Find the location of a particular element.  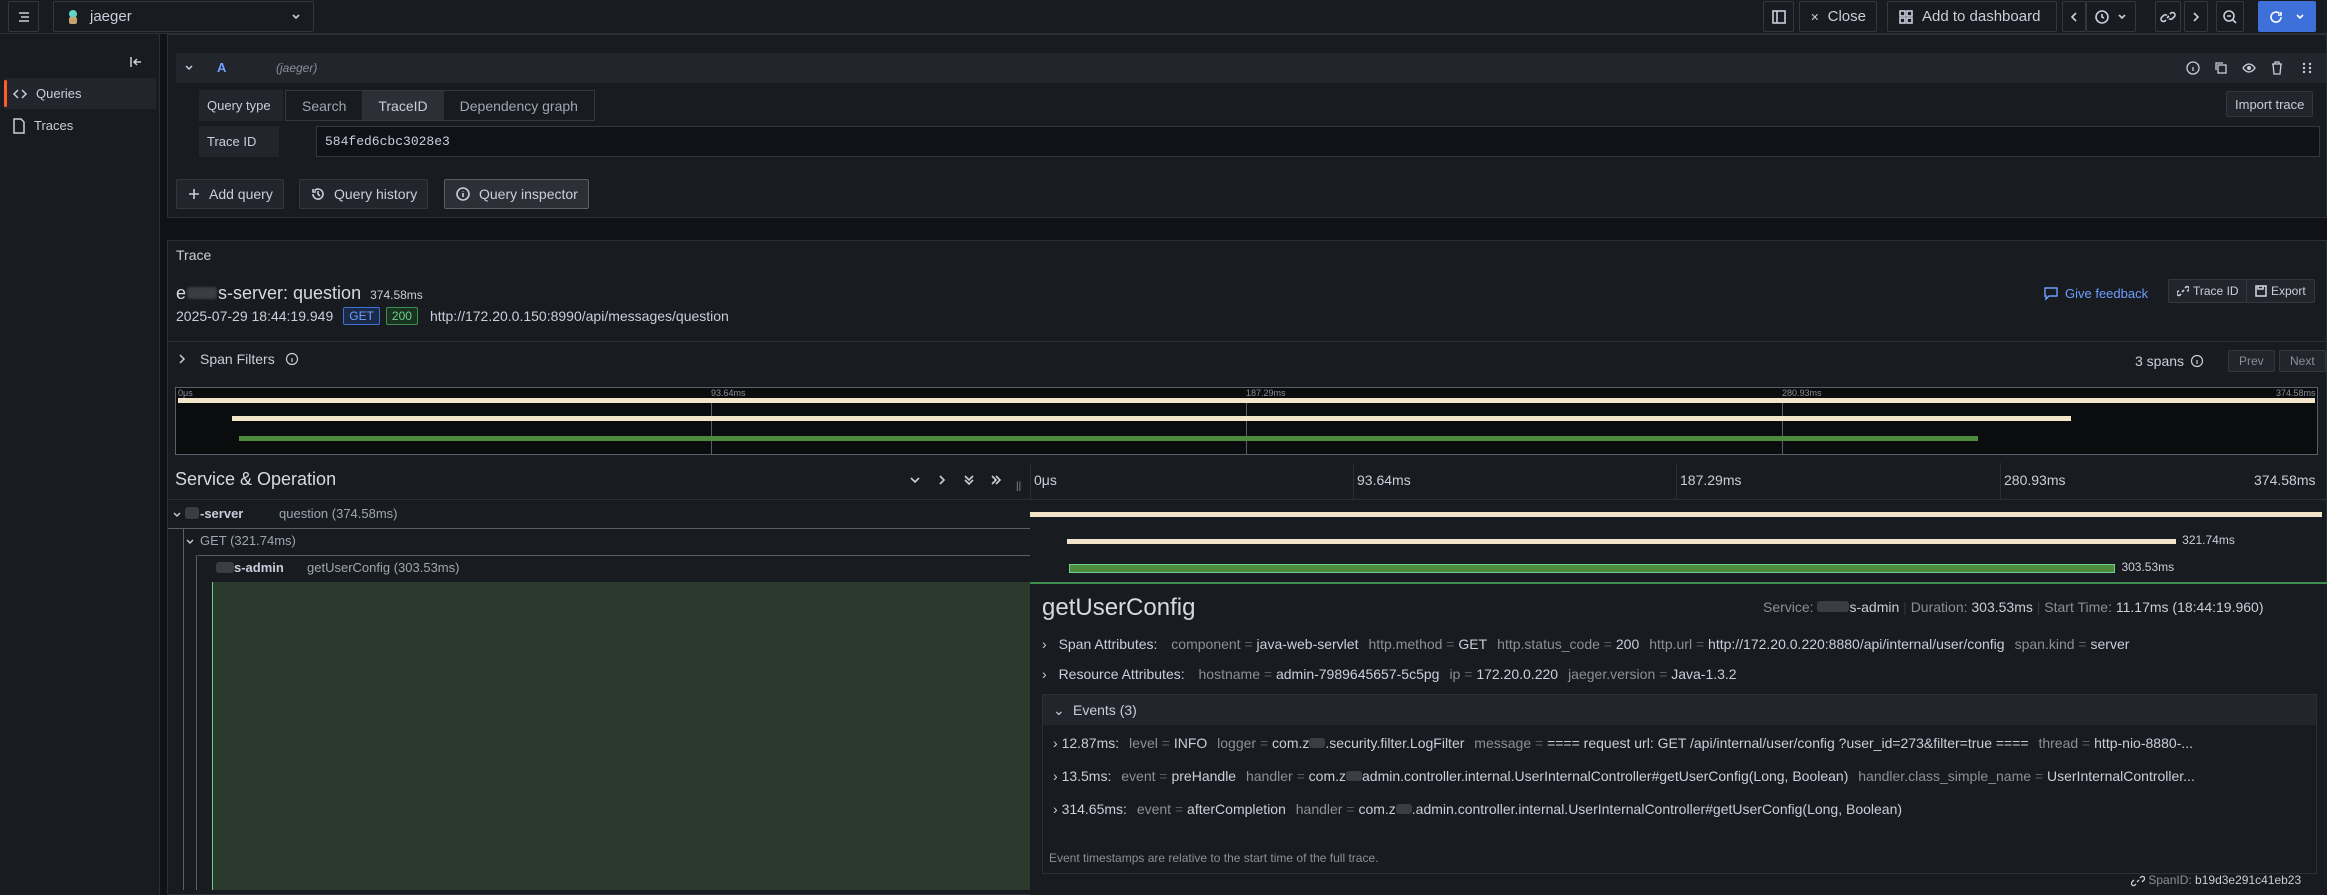

sidebar-item-queries: Queries is located at coordinates (80, 93).